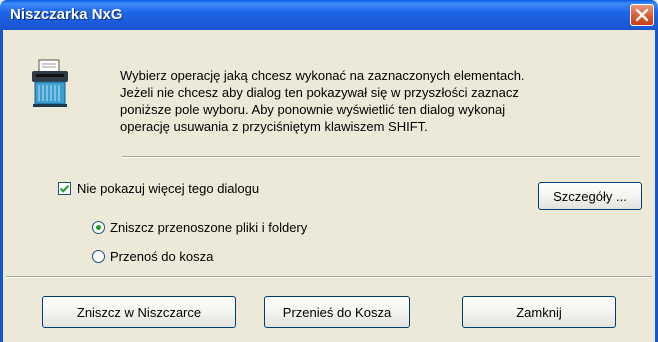 The image size is (658, 342). I want to click on radio-trash-option: Przenoś do kosza, so click(152, 256).